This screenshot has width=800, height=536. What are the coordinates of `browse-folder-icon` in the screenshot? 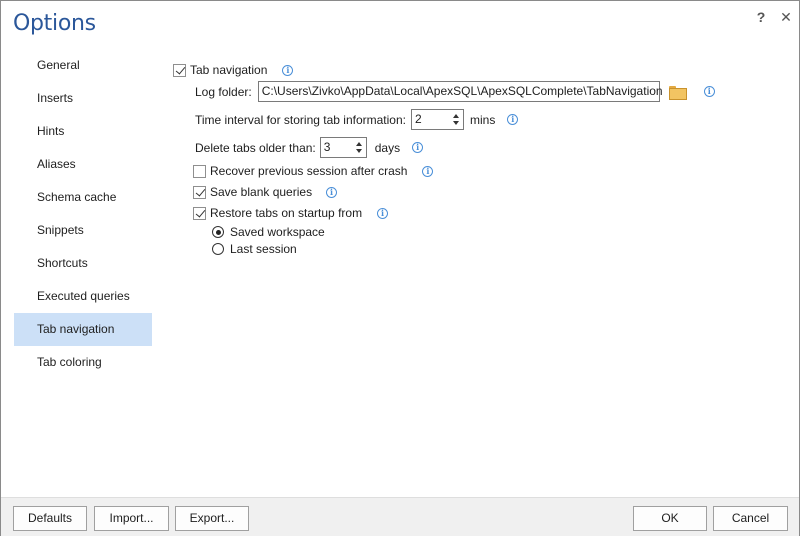 It's located at (677, 92).